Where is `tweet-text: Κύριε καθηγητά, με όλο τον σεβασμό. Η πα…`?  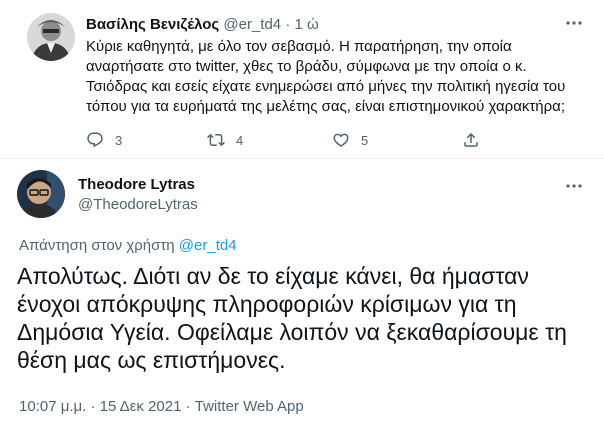 tweet-text: Κύριε καθηγητά, με όλο τον σεβασμό. Η πα… is located at coordinates (326, 76).